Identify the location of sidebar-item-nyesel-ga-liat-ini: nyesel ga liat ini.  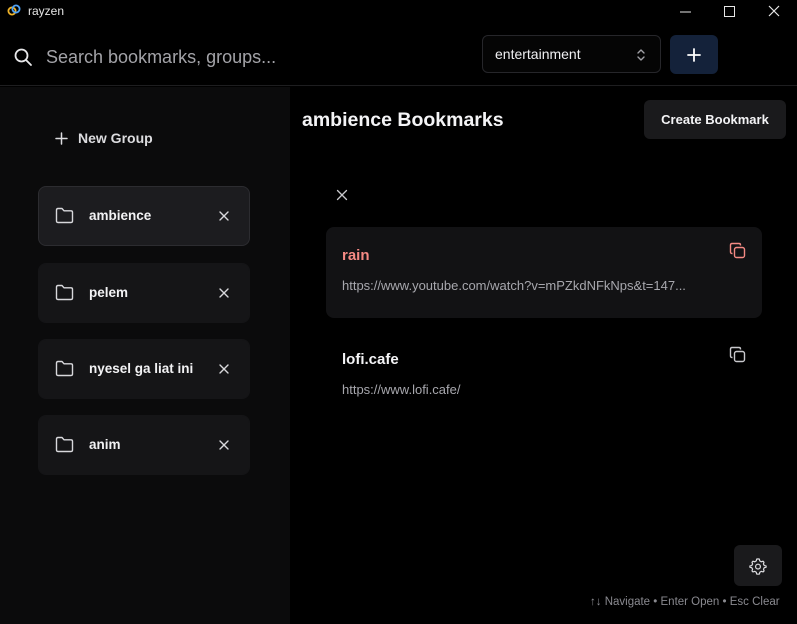
(144, 369).